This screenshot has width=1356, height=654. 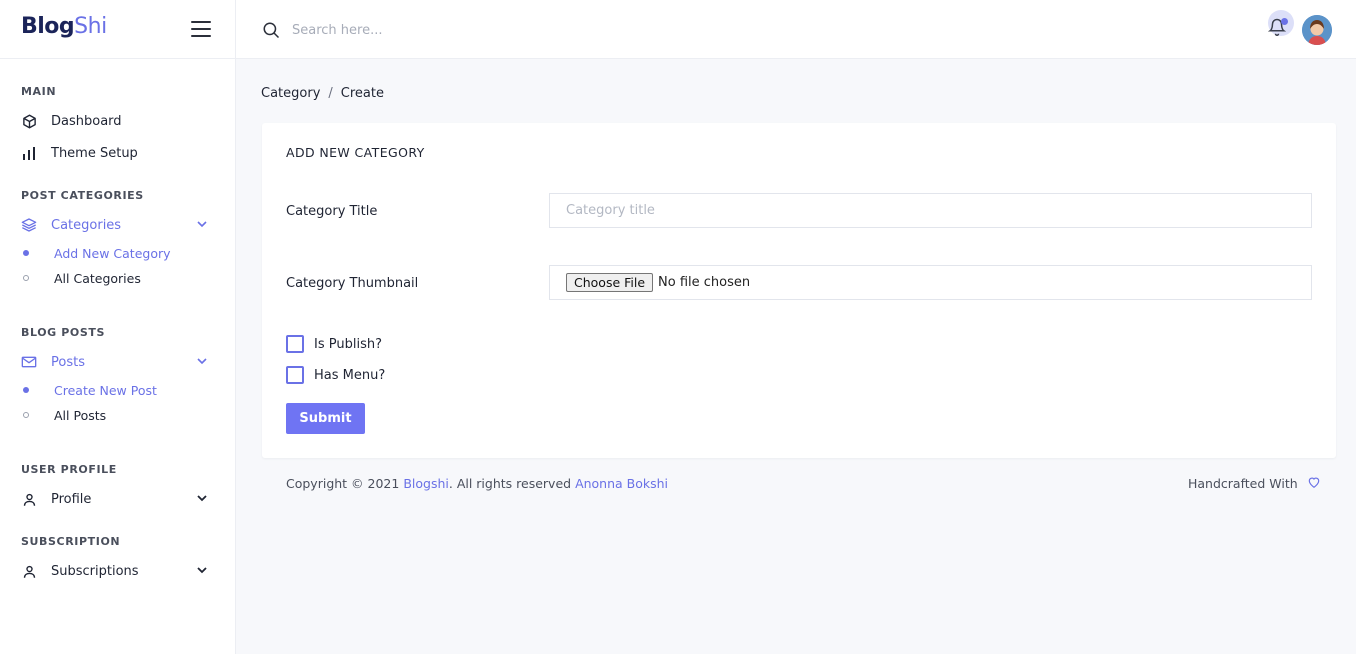 I want to click on breadcrumb: Category / Create, so click(x=322, y=93).